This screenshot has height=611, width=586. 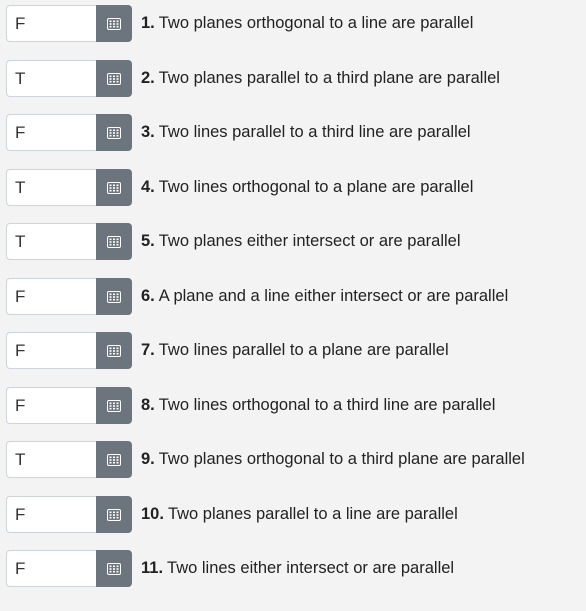 What do you see at coordinates (148, 350) in the screenshot?
I see `question-number: 7.` at bounding box center [148, 350].